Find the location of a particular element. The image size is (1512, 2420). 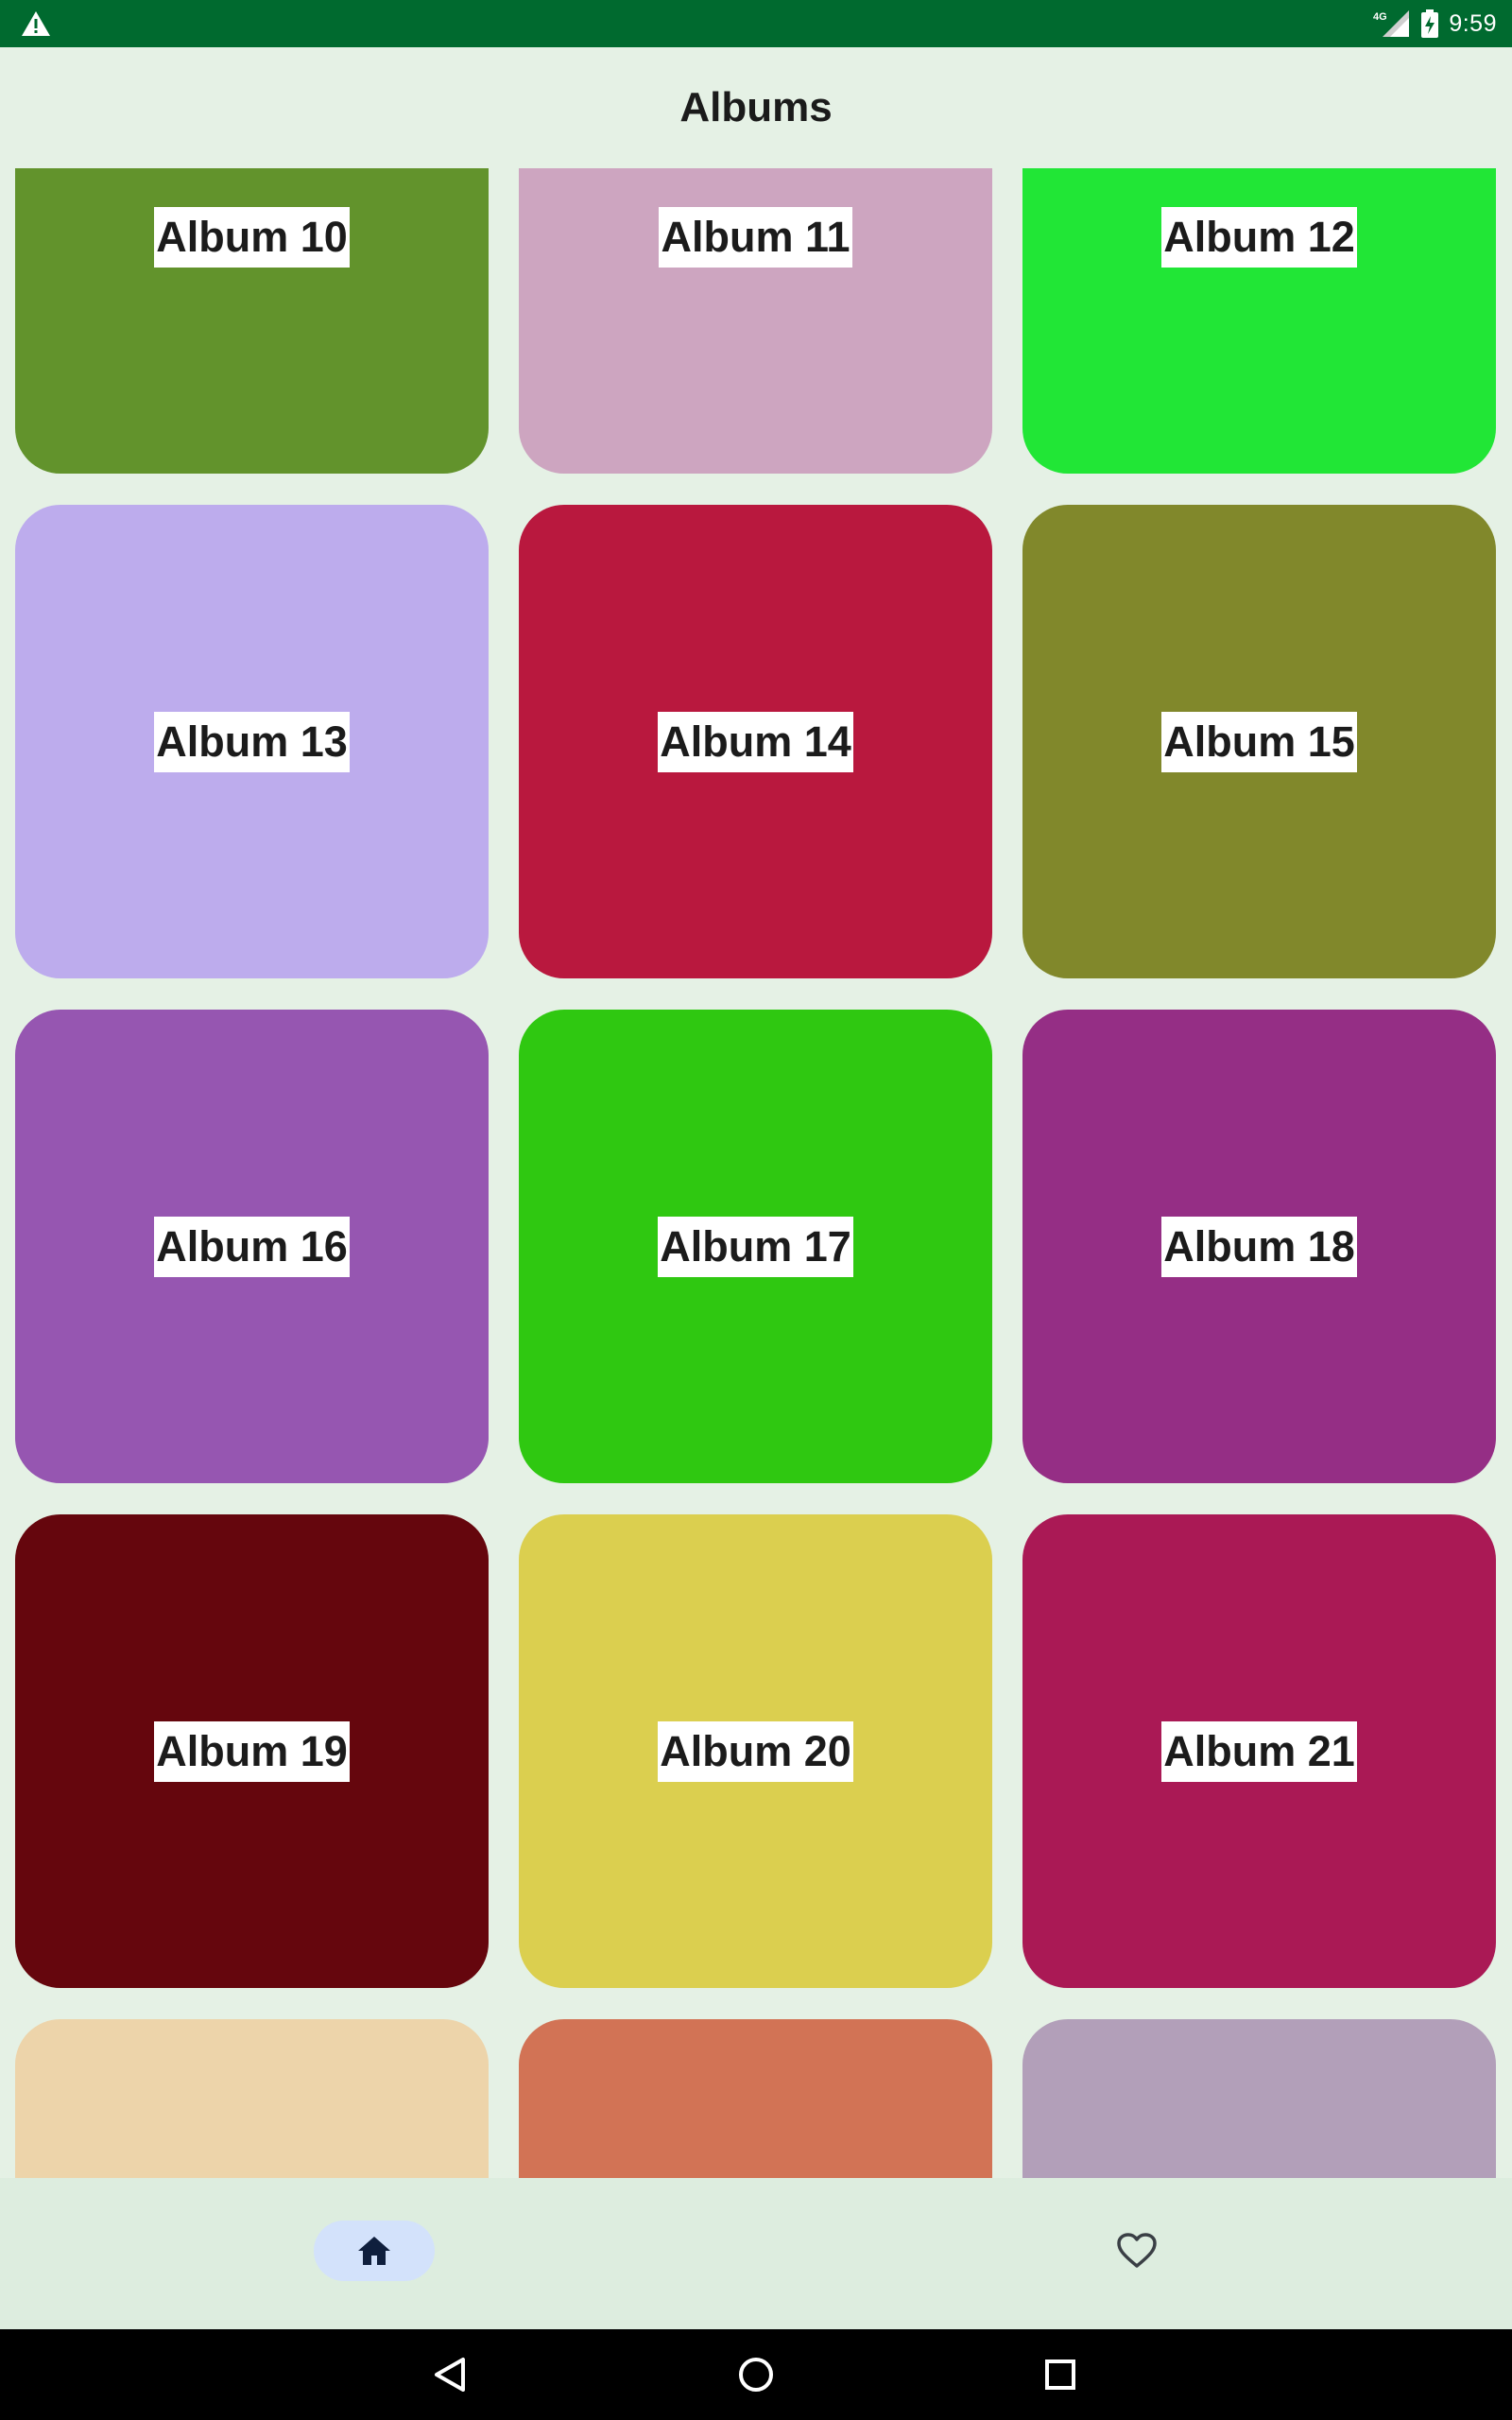

home-button is located at coordinates (756, 2374).